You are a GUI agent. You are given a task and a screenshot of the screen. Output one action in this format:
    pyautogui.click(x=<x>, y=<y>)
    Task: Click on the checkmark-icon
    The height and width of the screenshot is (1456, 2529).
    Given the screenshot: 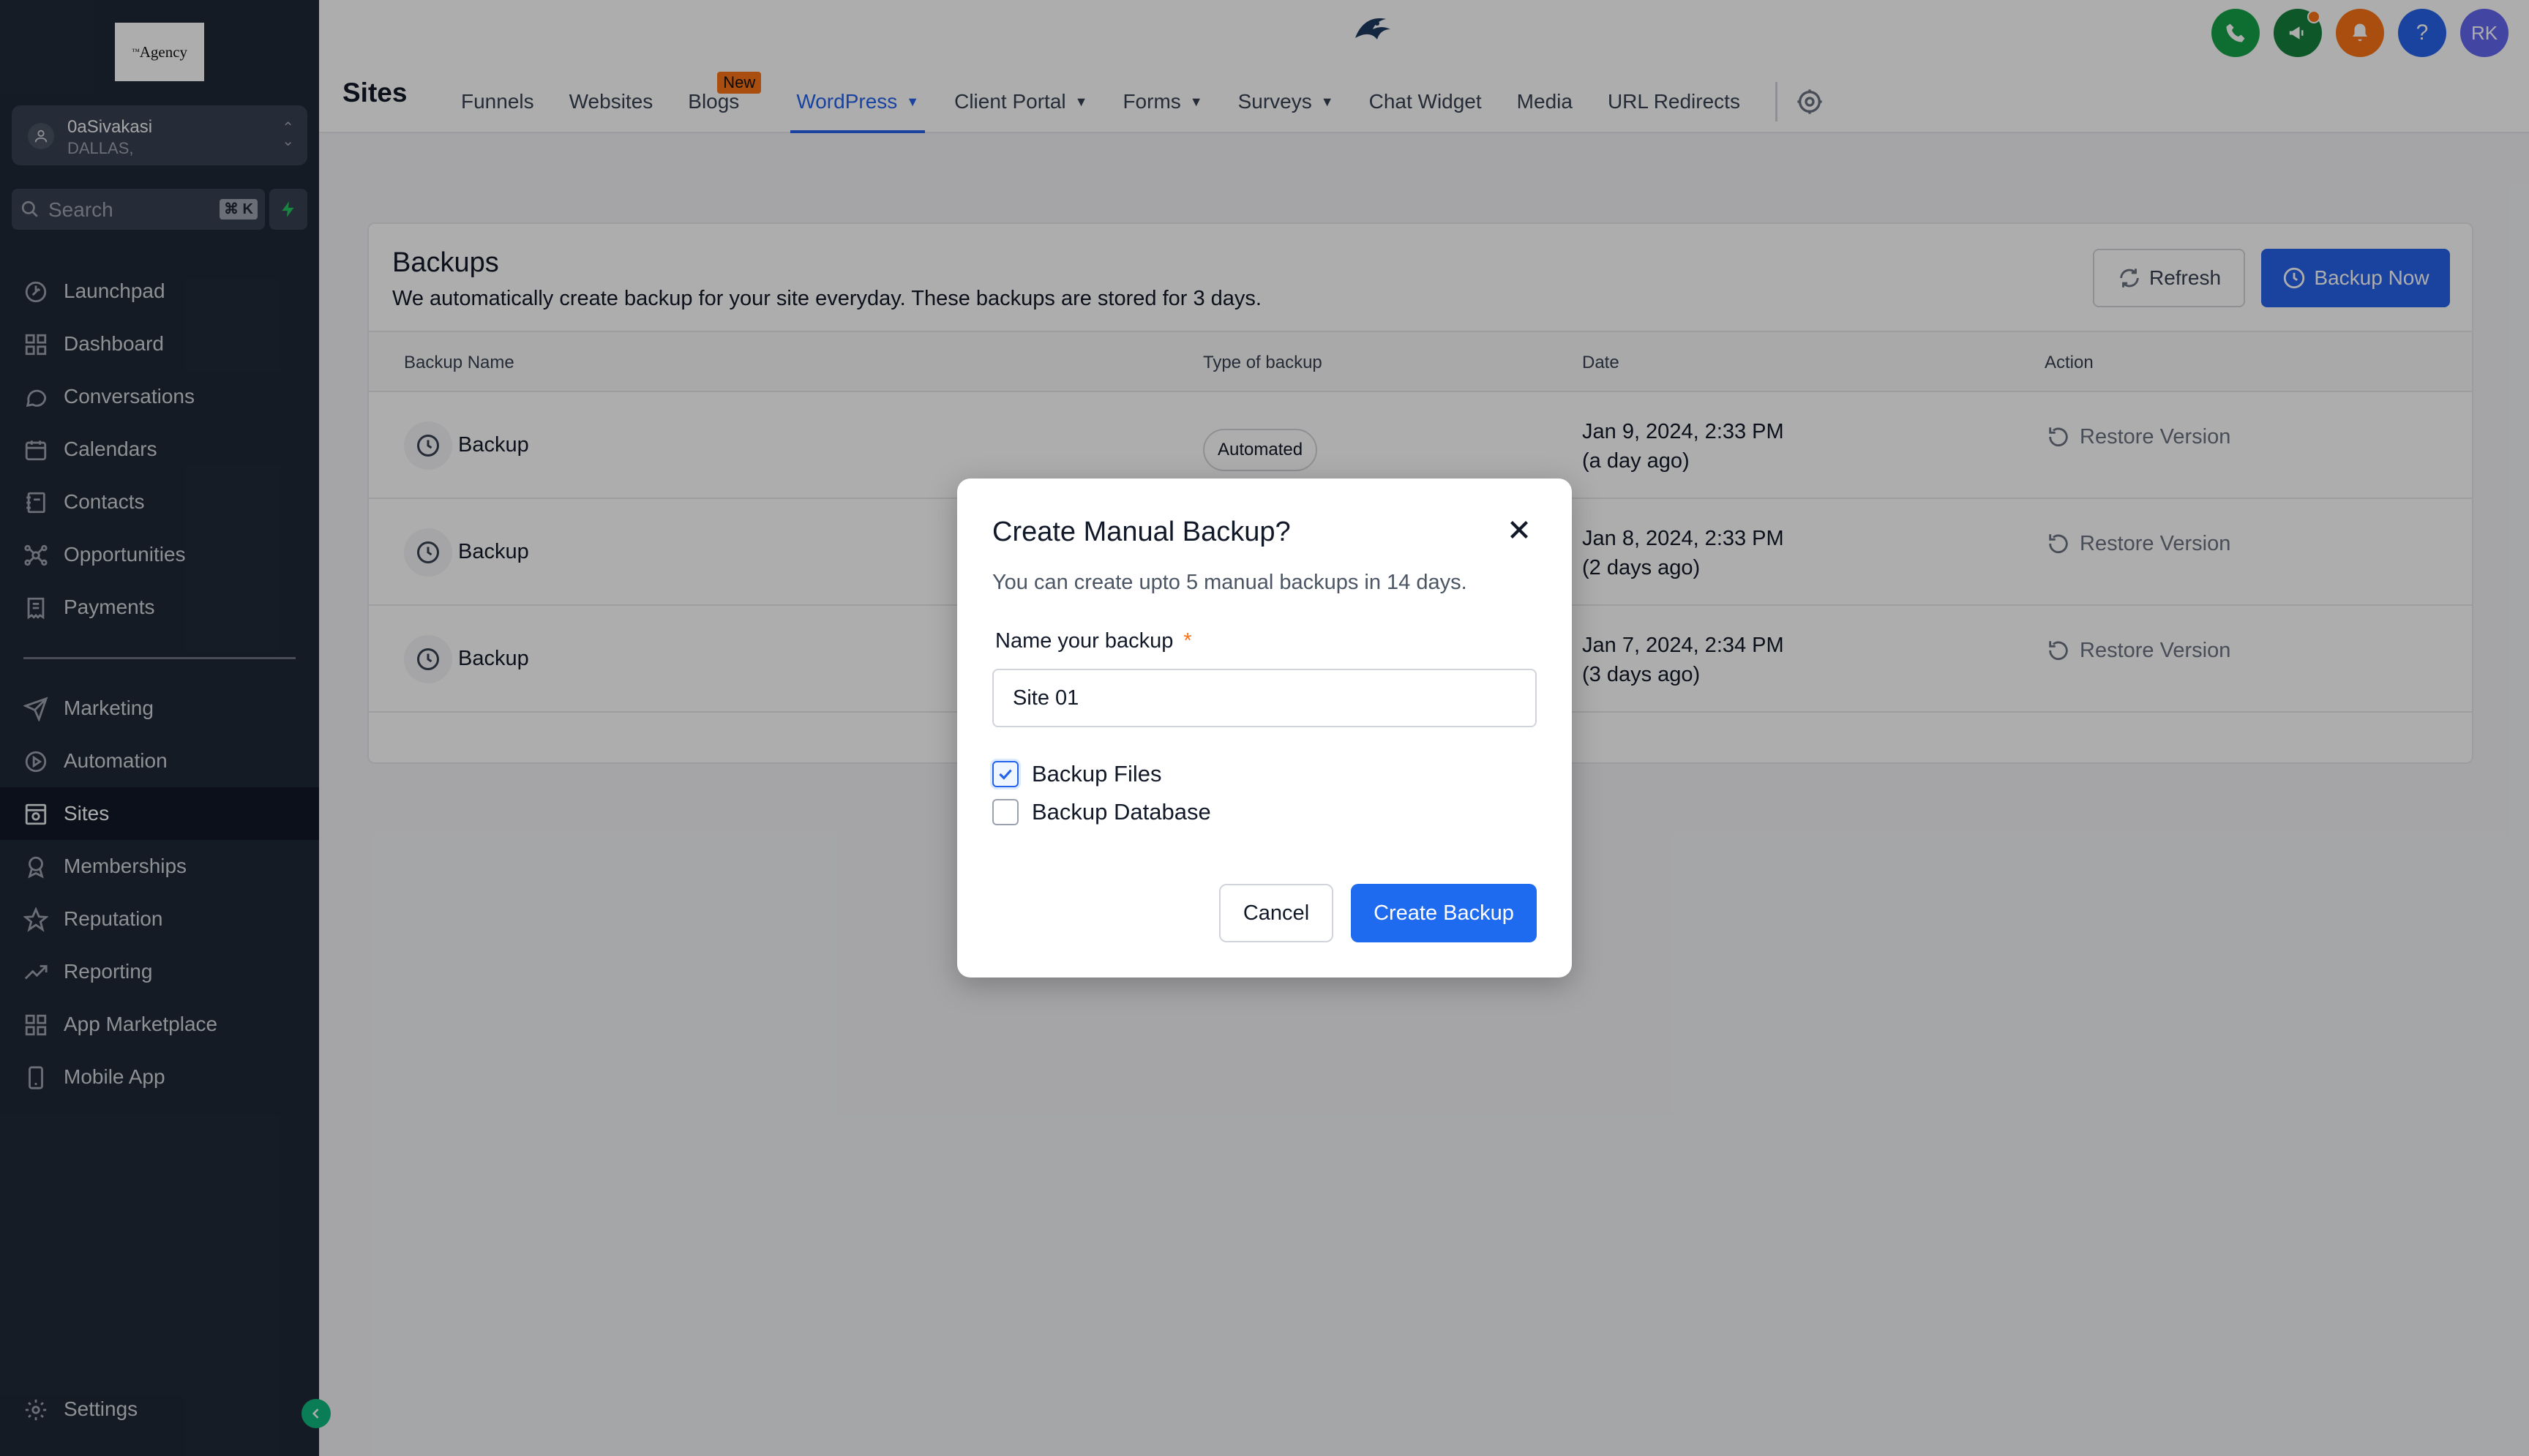 What is the action you would take?
    pyautogui.click(x=1006, y=775)
    